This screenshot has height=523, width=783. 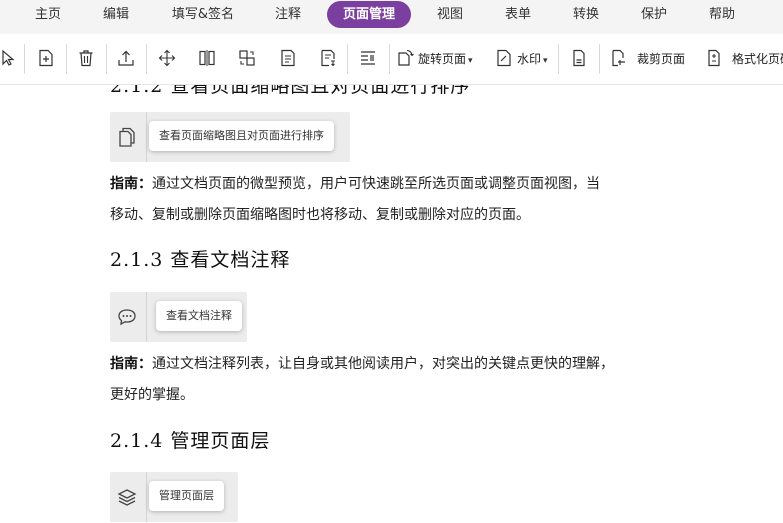 I want to click on guide-text-line: 通过文档页面的微型预览，用户可快速跳至所选页面或调整页面视图，当, so click(x=376, y=184).